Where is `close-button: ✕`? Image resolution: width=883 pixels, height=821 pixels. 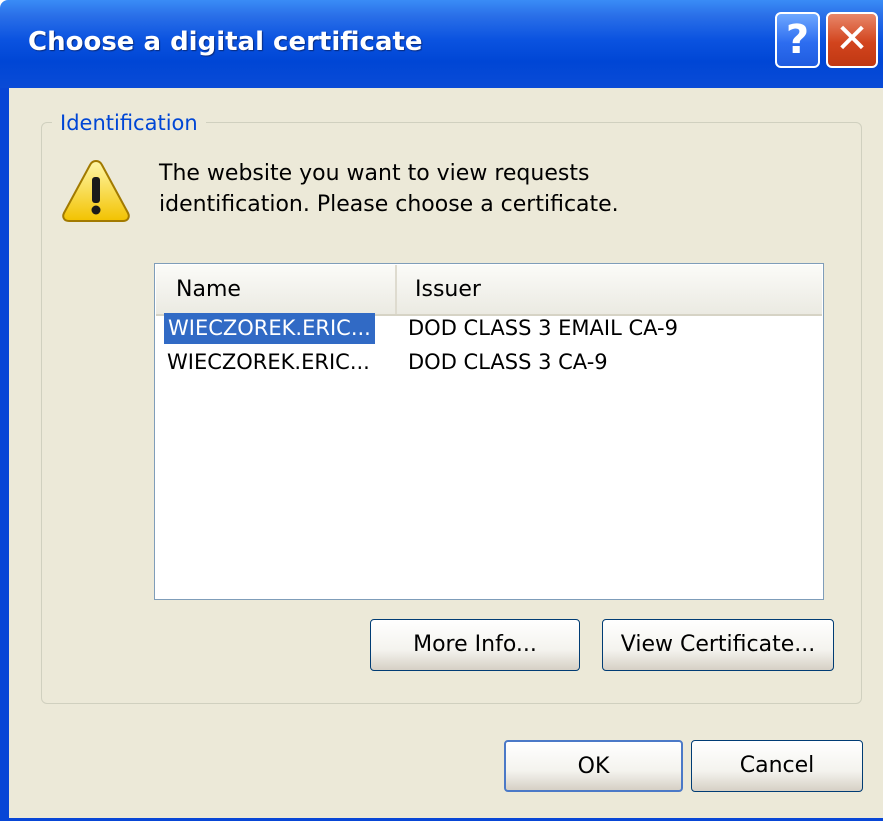 close-button: ✕ is located at coordinates (852, 40).